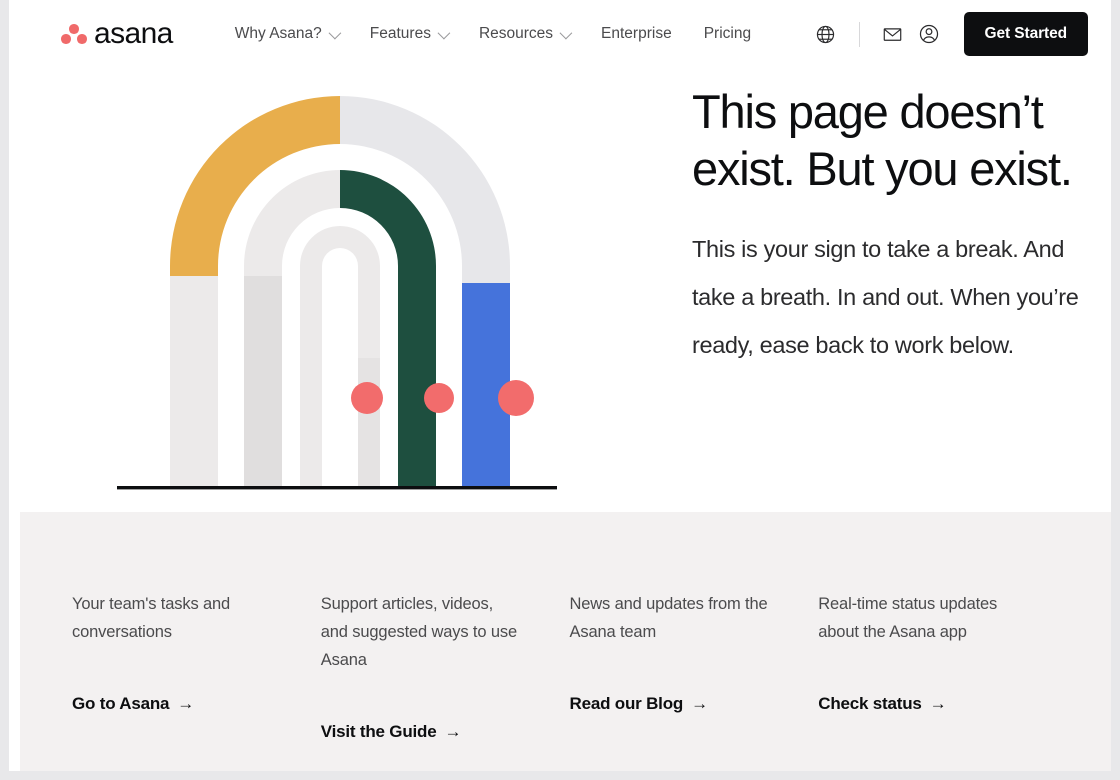 The height and width of the screenshot is (780, 1120). What do you see at coordinates (893, 34) in the screenshot?
I see `envelope-icon` at bounding box center [893, 34].